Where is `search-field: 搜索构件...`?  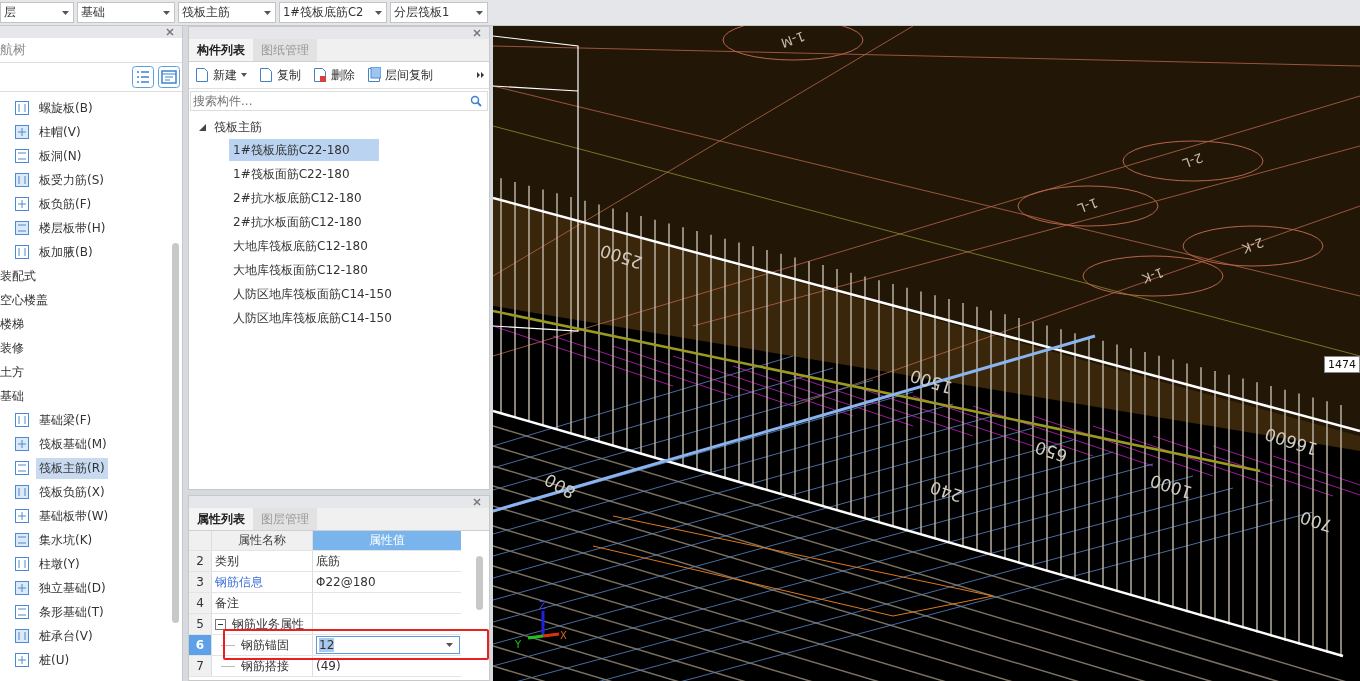 search-field: 搜索构件... is located at coordinates (339, 101).